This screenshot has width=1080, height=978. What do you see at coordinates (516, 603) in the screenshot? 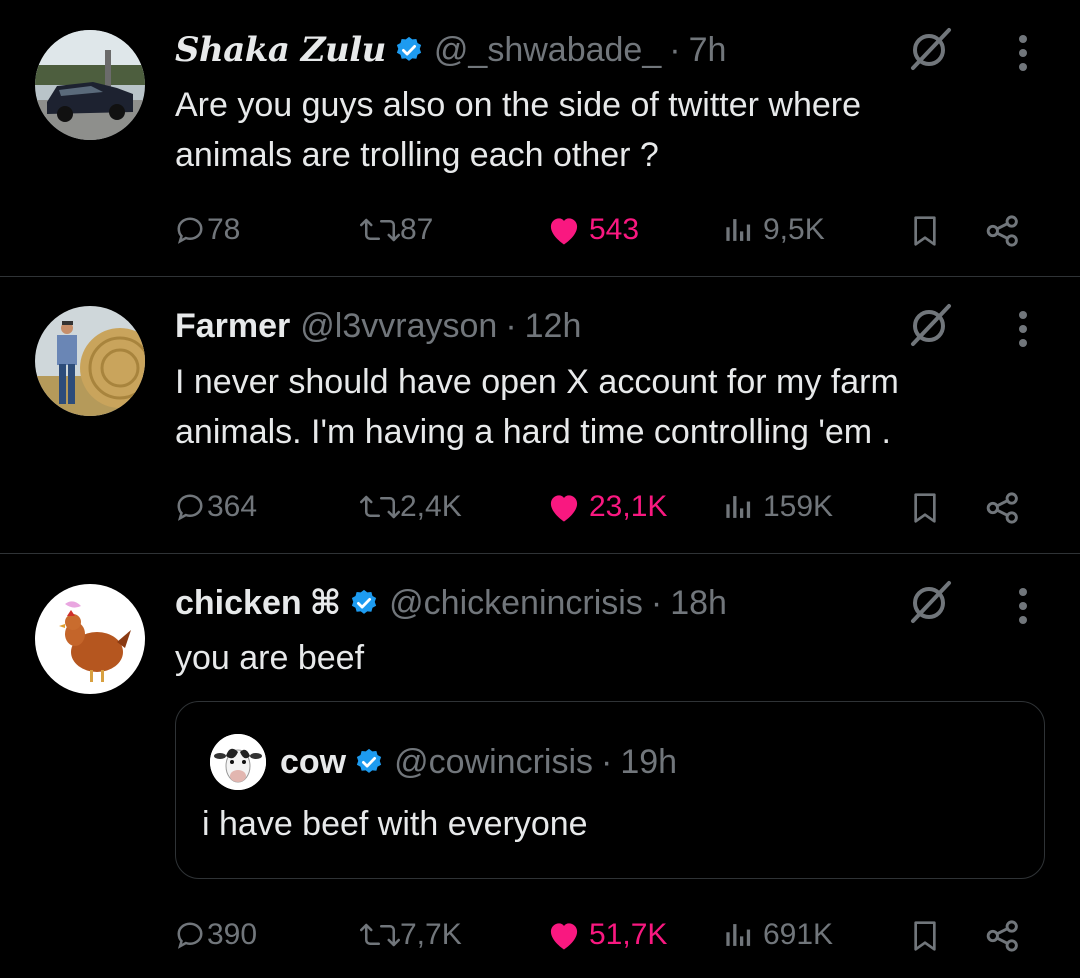
I see `user-handle: @chickenincrisis` at bounding box center [516, 603].